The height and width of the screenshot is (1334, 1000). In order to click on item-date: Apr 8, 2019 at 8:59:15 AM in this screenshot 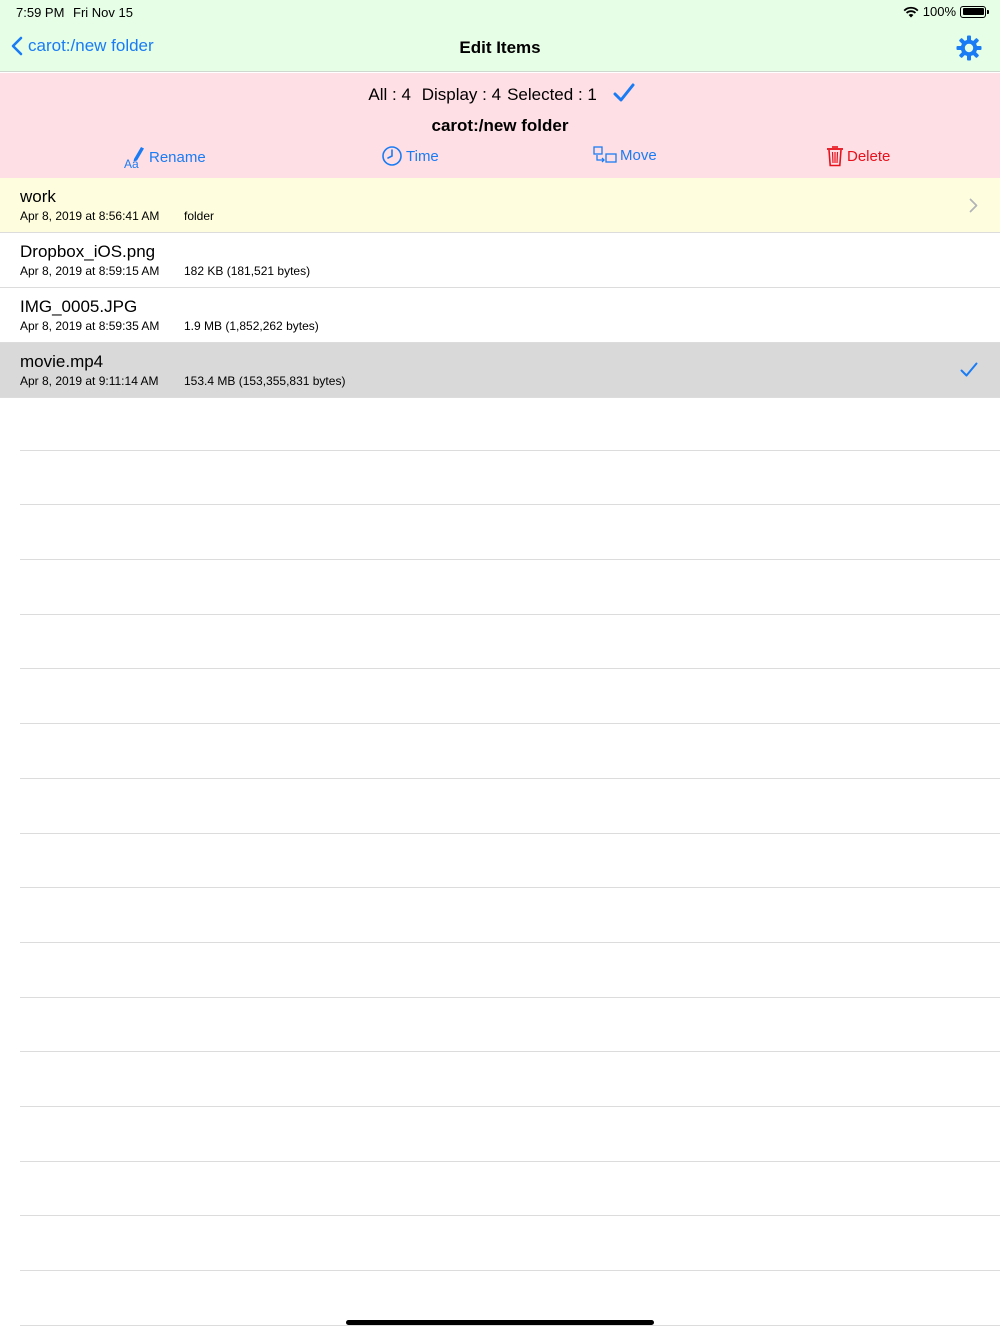, I will do `click(90, 271)`.